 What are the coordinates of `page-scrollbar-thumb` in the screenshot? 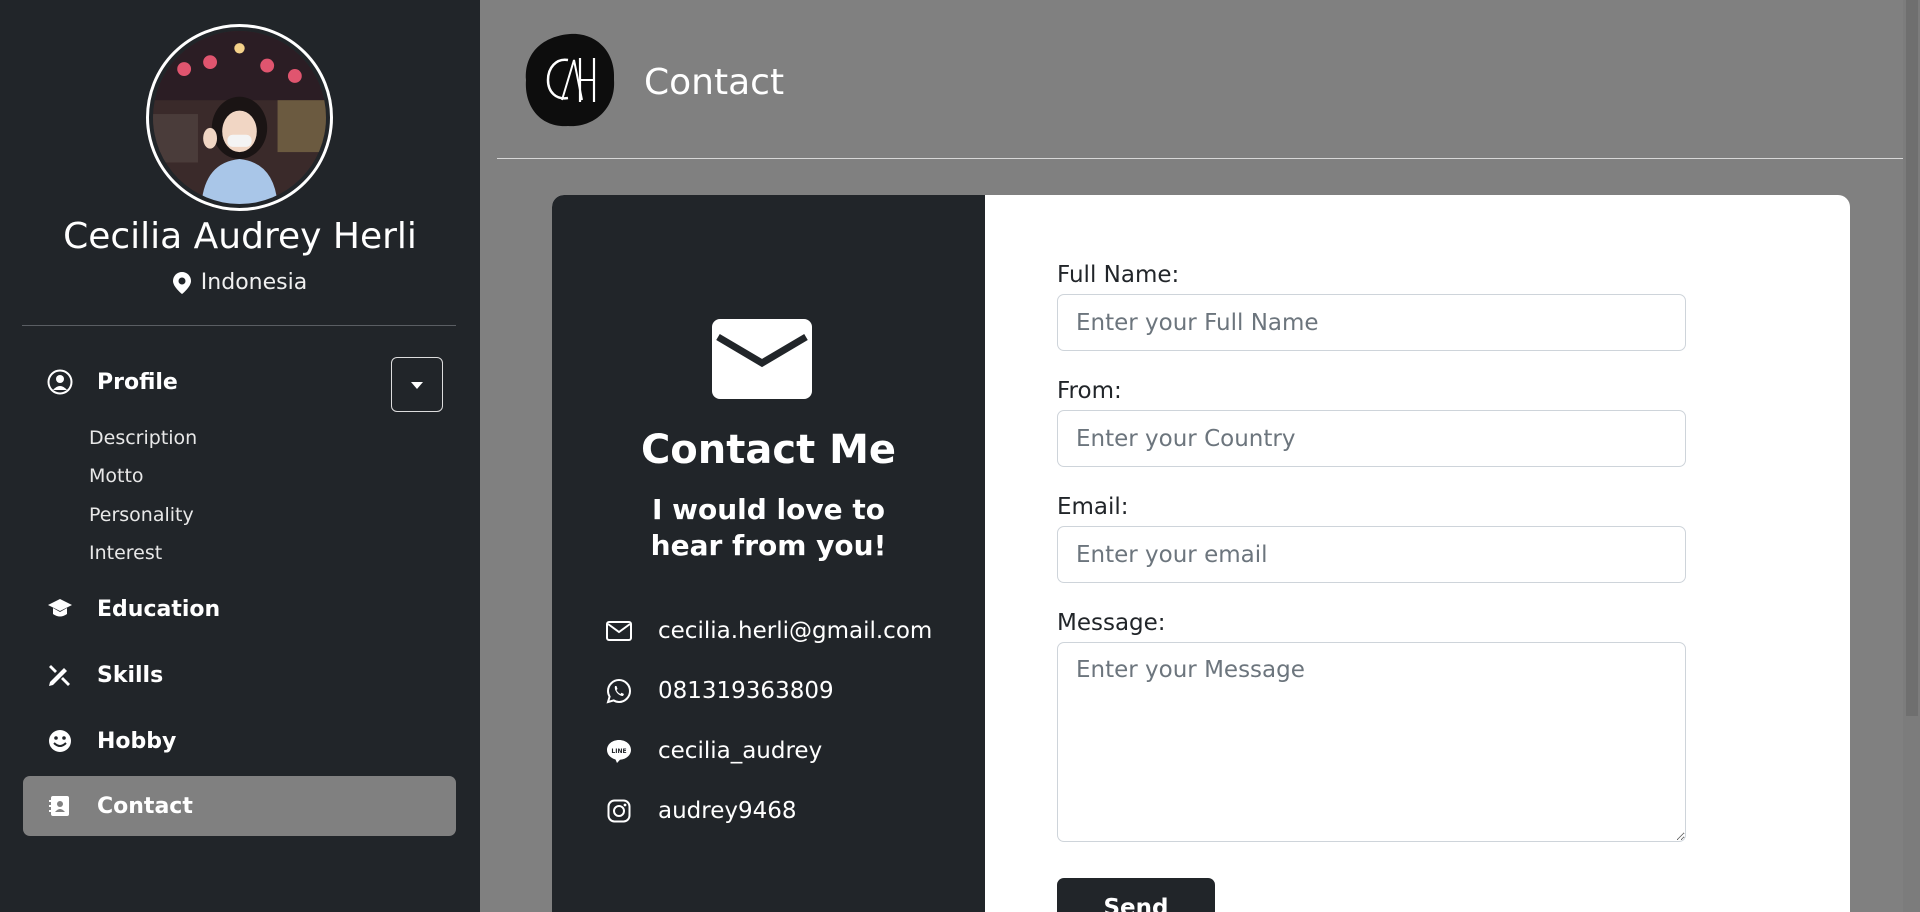 It's located at (1912, 358).